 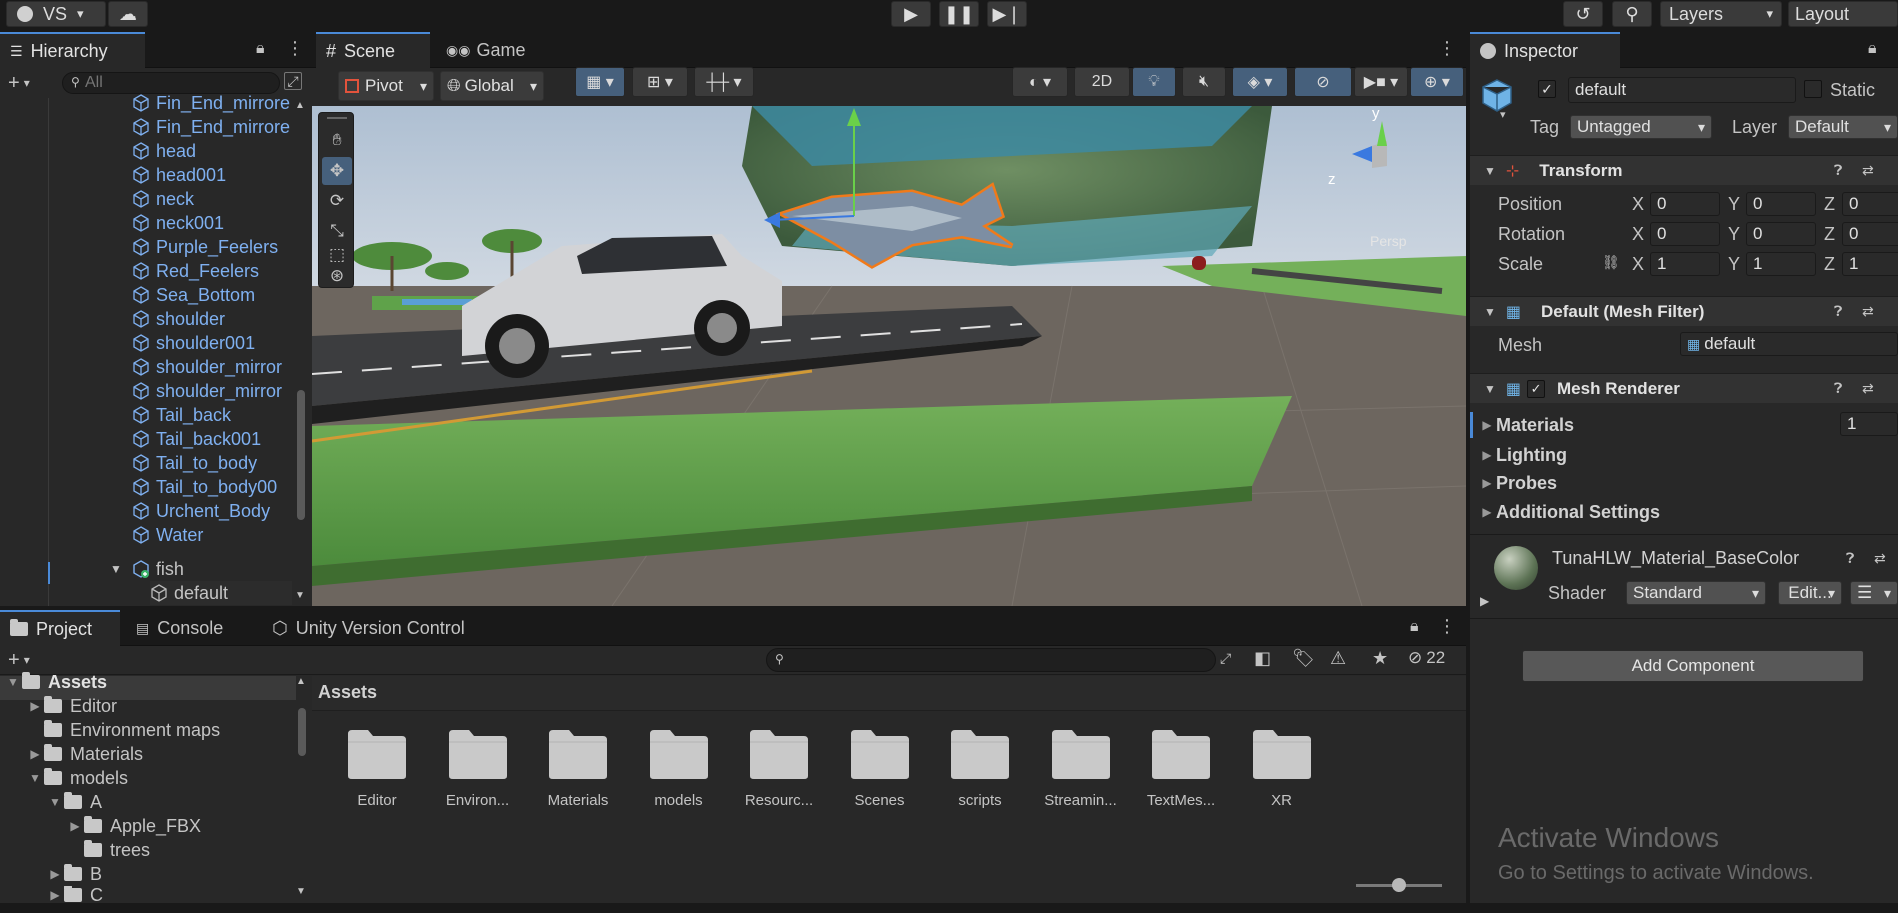 What do you see at coordinates (1781, 234) in the screenshot?
I see `rotation-y-field: 0` at bounding box center [1781, 234].